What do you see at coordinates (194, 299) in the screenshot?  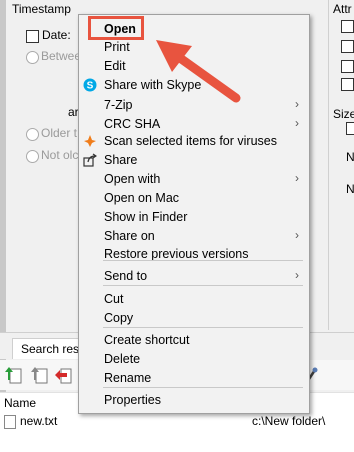 I see `menu-item-cut: Cut` at bounding box center [194, 299].